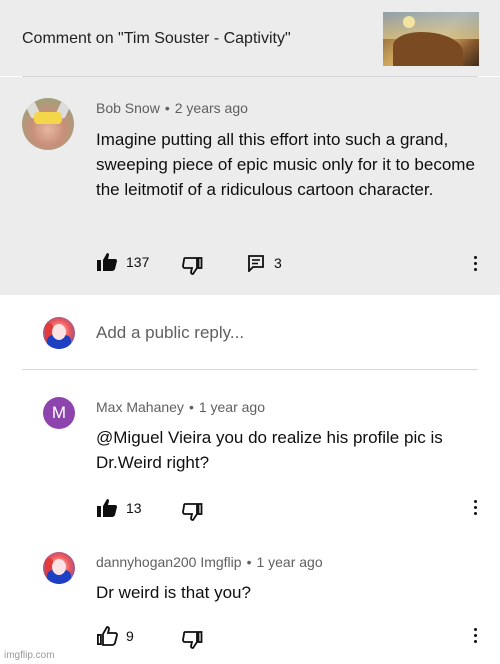 The width and height of the screenshot is (500, 664). Describe the element at coordinates (172, 108) in the screenshot. I see `comment-meta: Bob Snow • 2 years ago` at that location.